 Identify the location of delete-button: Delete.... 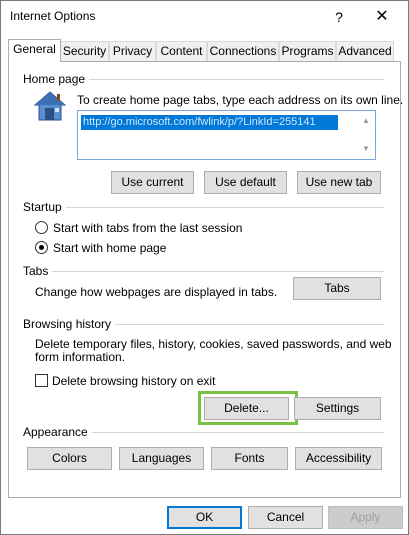
(246, 408).